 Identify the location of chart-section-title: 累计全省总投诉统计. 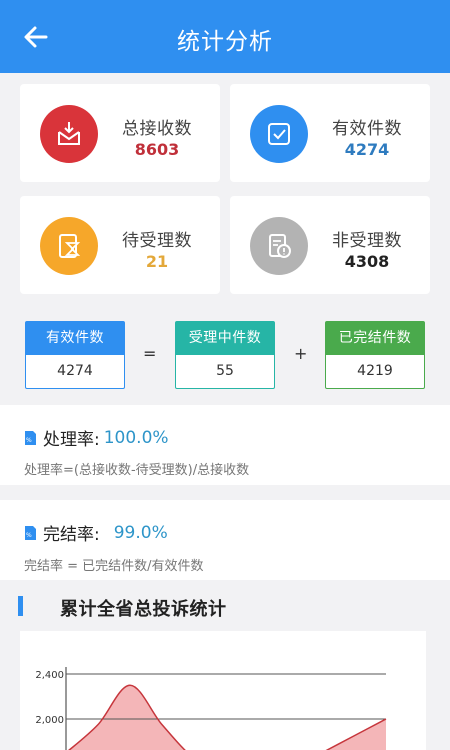
(143, 609).